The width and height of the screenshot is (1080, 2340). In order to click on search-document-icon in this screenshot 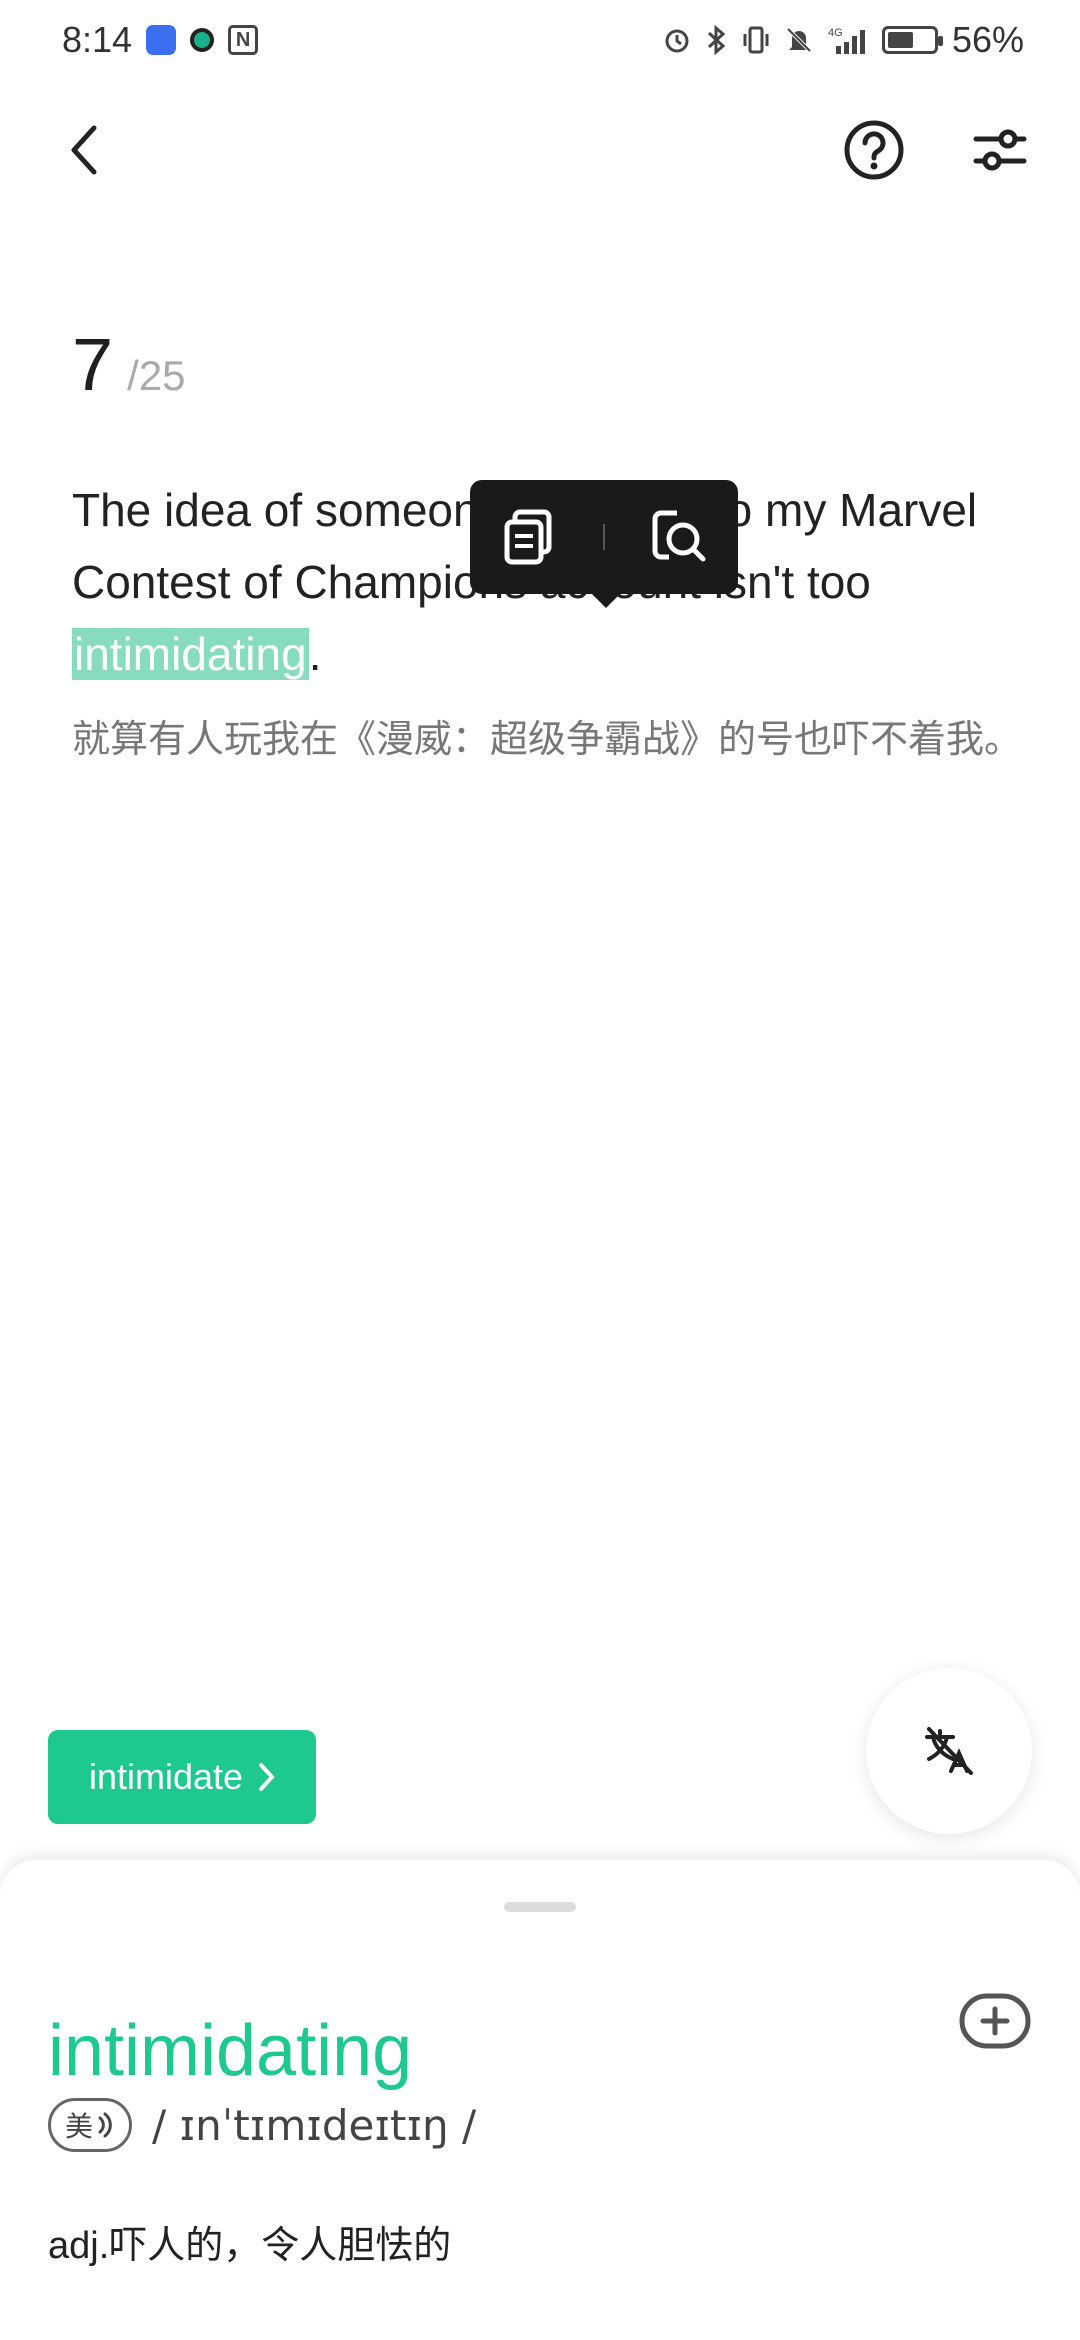, I will do `click(679, 536)`.